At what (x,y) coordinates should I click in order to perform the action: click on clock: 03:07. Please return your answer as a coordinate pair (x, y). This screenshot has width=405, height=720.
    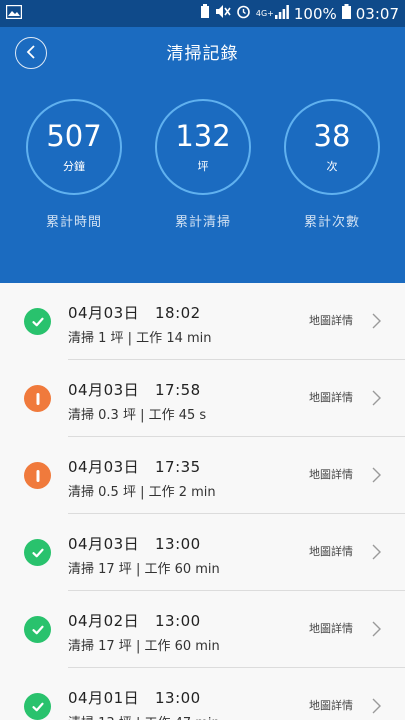
    Looking at the image, I should click on (377, 13).